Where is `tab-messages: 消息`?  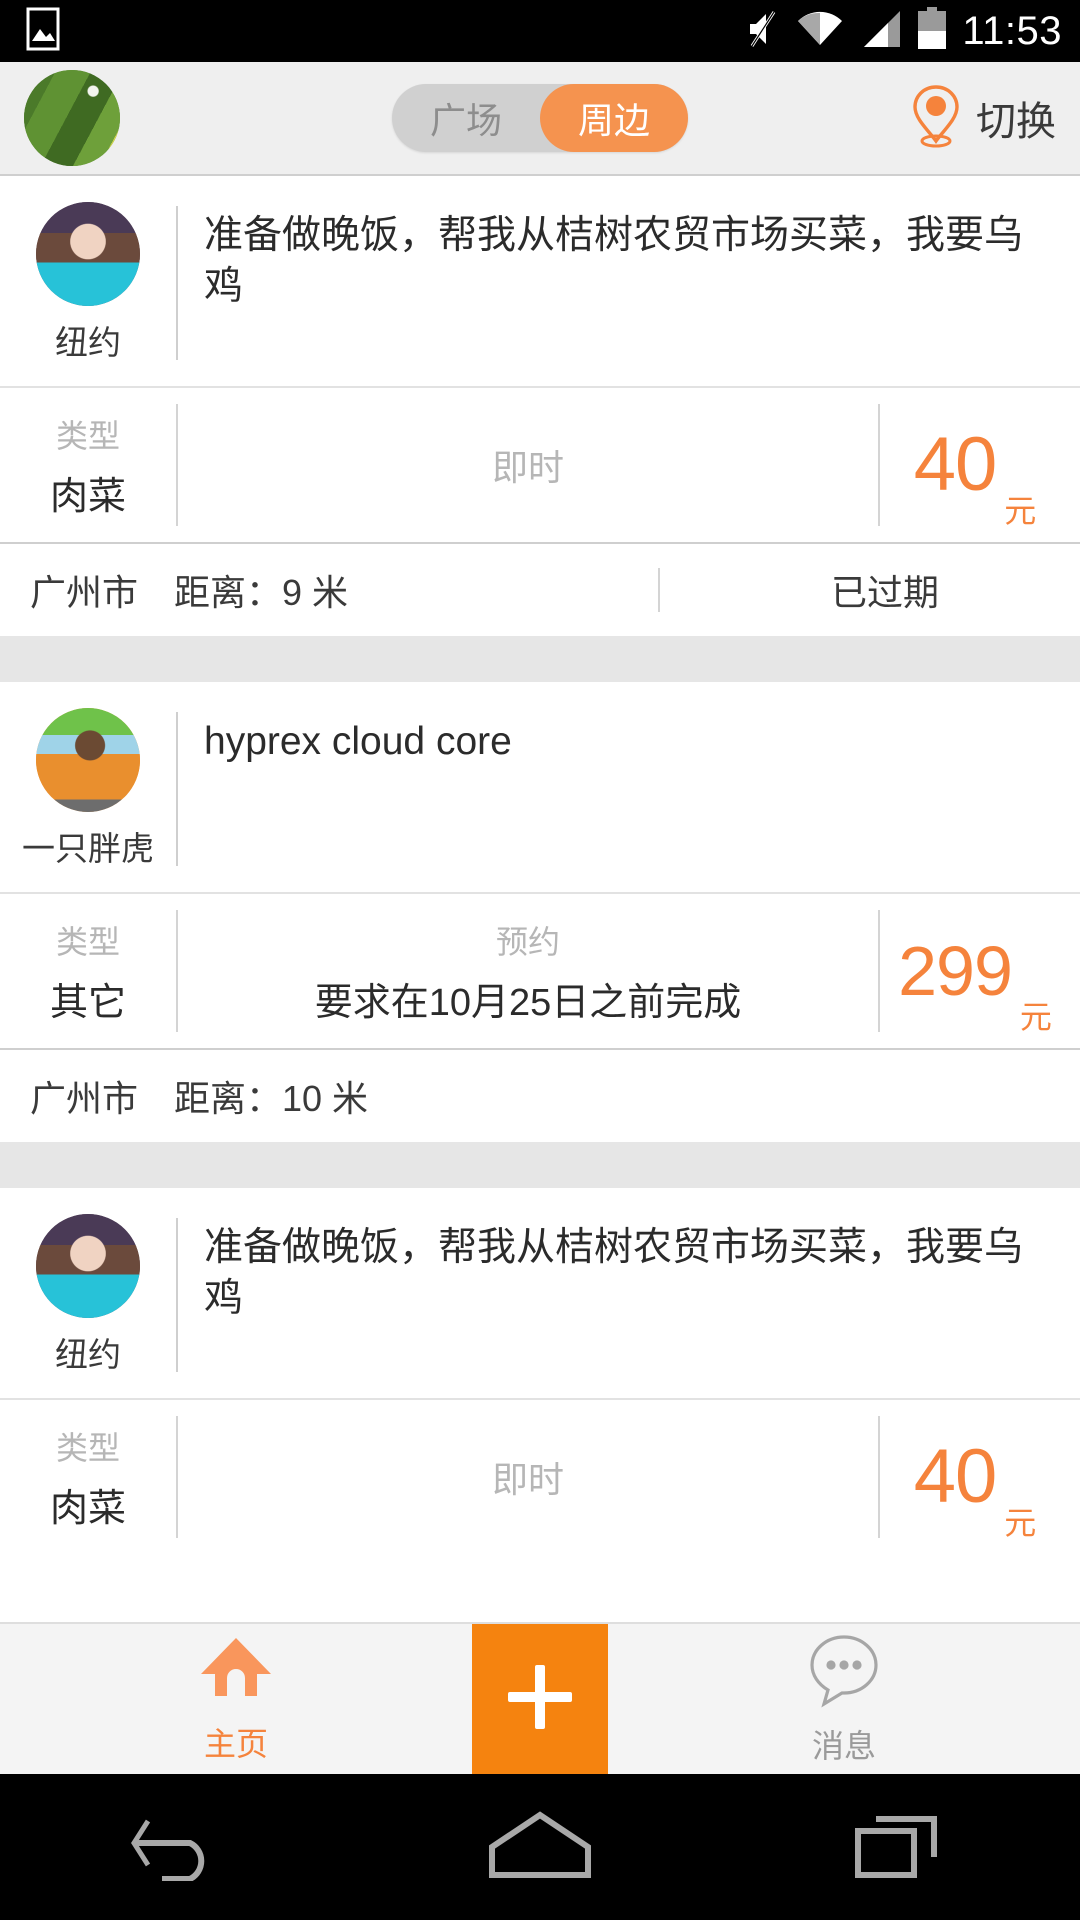 tab-messages: 消息 is located at coordinates (844, 1699).